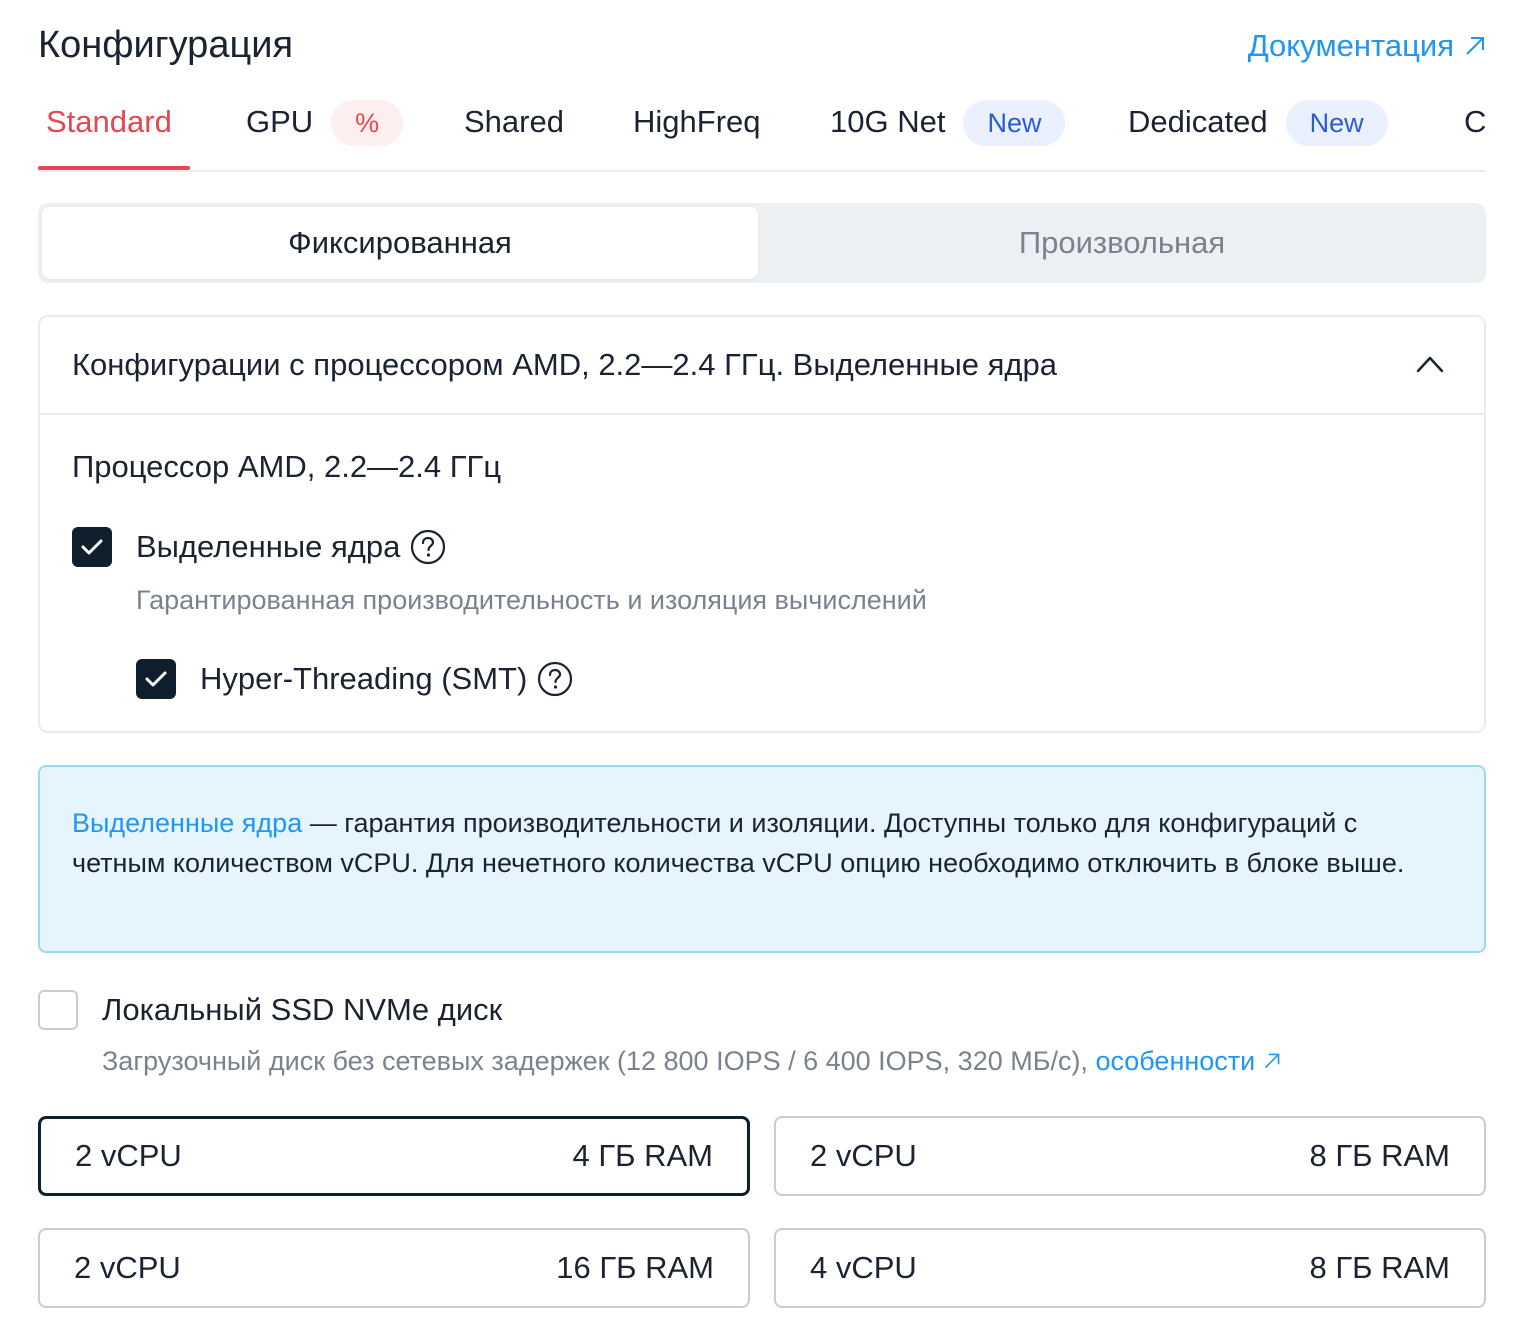 The image size is (1514, 1322). What do you see at coordinates (762, 49) in the screenshot?
I see `header: Конфигурация Документация` at bounding box center [762, 49].